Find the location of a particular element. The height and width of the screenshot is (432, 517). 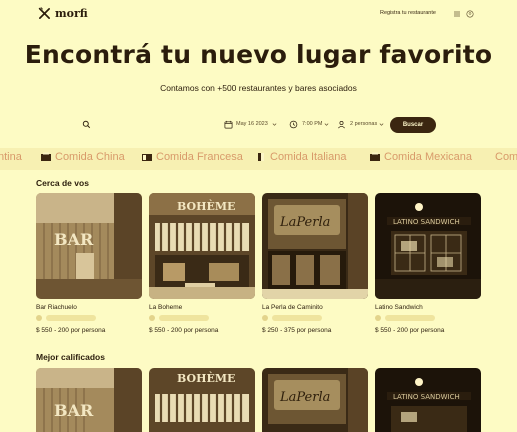

category-item-partial: ntina is located at coordinates (11, 157).